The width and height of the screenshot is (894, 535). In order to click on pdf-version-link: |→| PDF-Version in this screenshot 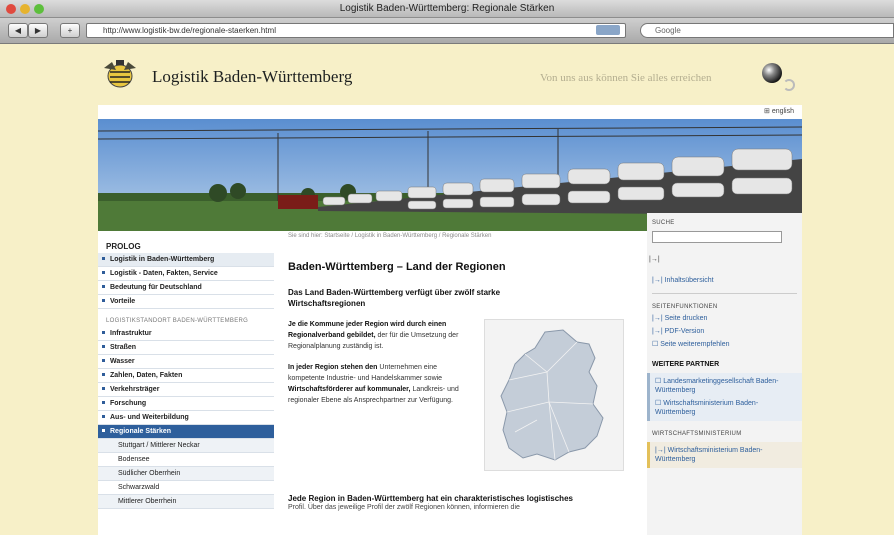, I will do `click(724, 331)`.